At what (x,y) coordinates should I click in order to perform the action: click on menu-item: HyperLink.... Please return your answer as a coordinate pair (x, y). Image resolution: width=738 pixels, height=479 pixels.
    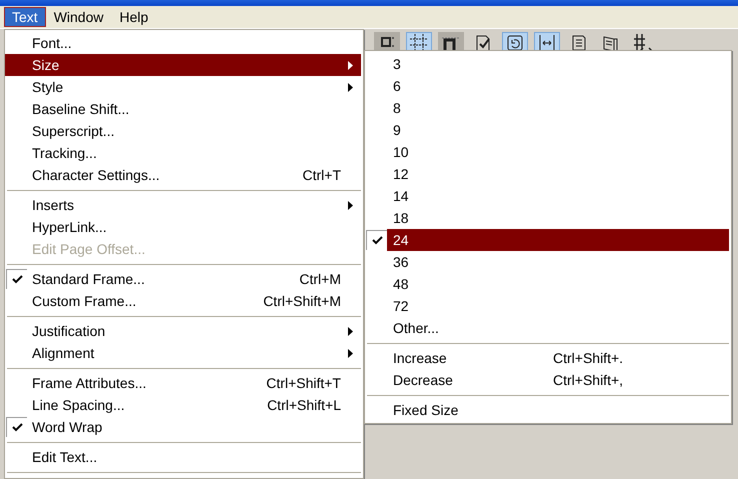
    Looking at the image, I should click on (194, 227).